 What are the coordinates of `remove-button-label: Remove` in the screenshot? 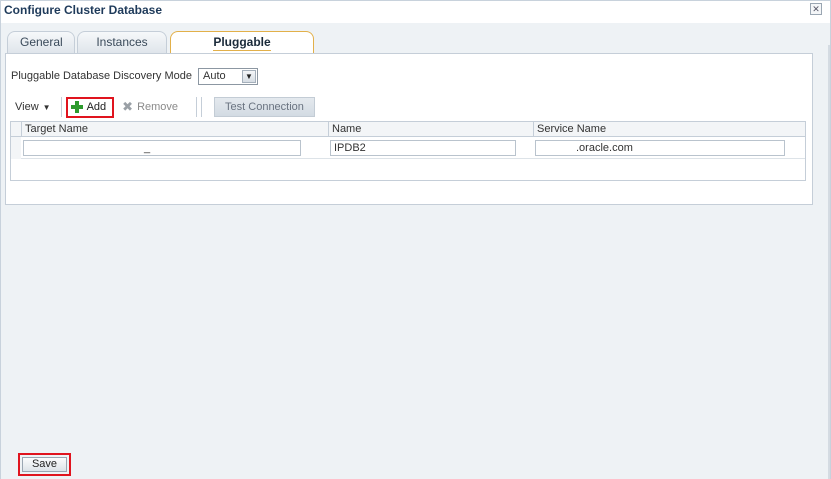 It's located at (158, 107).